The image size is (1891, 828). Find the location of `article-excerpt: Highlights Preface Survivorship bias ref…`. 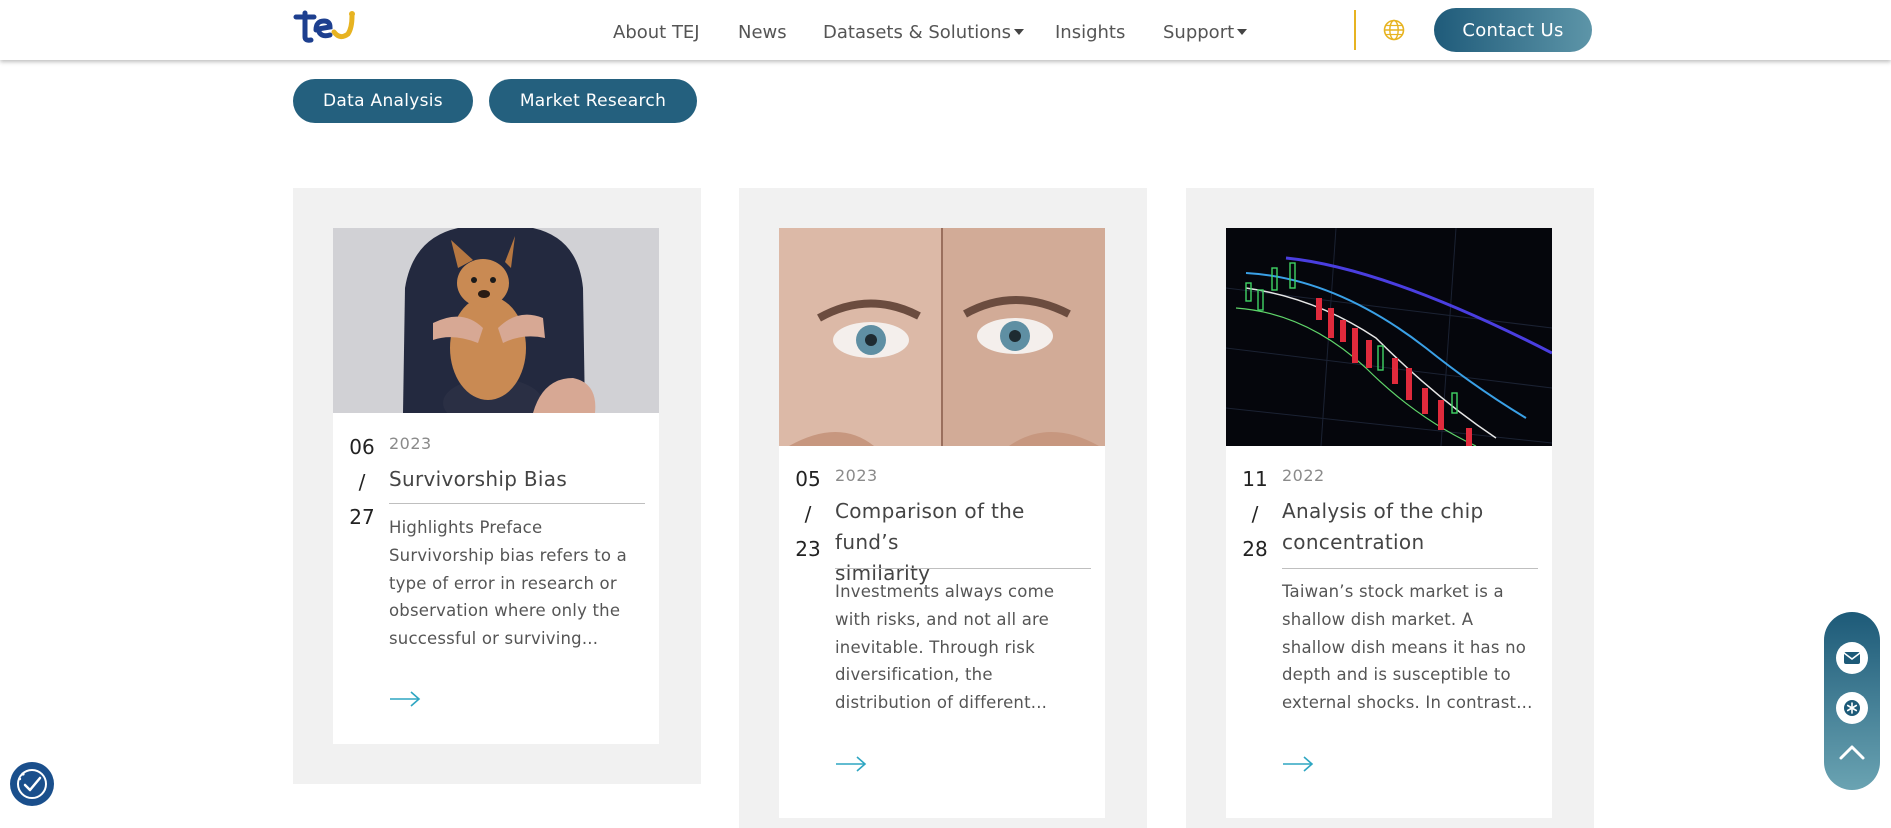

article-excerpt: Highlights Preface Survivorship bias ref… is located at coordinates (508, 583).